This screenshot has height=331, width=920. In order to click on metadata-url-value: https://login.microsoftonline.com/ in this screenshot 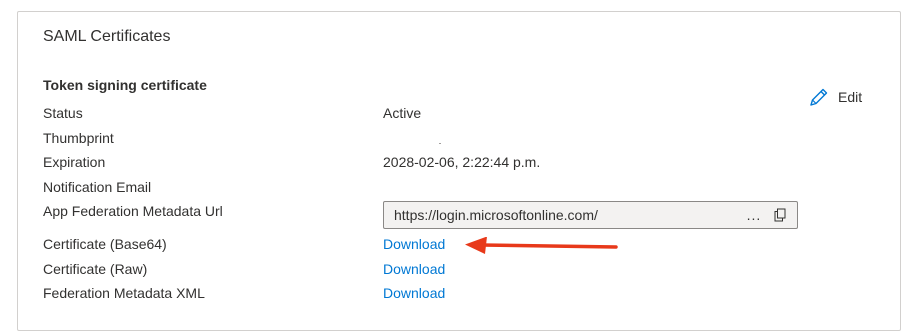, I will do `click(563, 215)`.